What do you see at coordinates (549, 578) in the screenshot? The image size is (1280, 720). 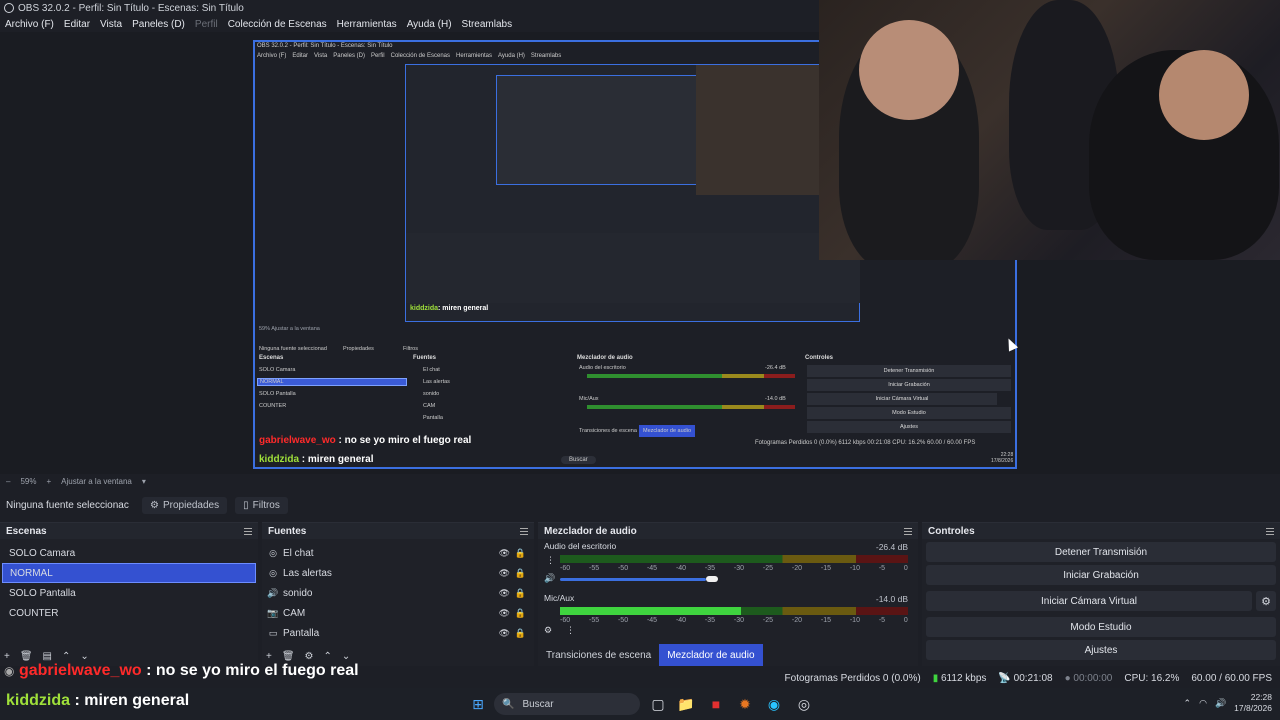 I see `speaker-icon: 🔊` at bounding box center [549, 578].